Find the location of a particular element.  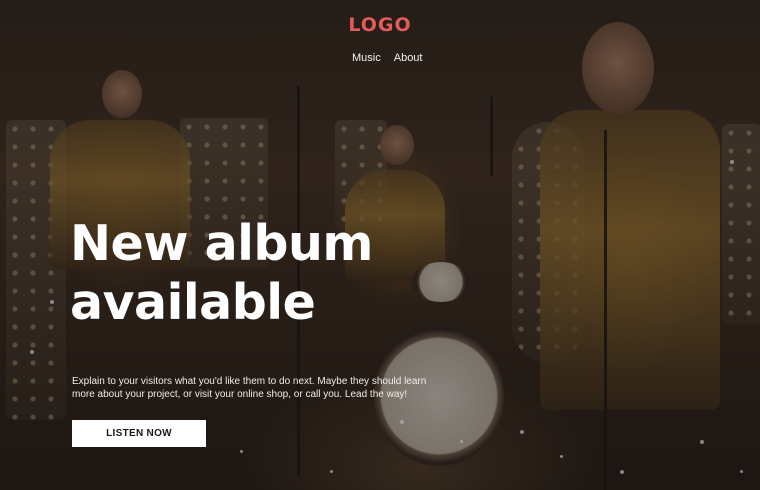

nav-link-music: Music is located at coordinates (366, 58).